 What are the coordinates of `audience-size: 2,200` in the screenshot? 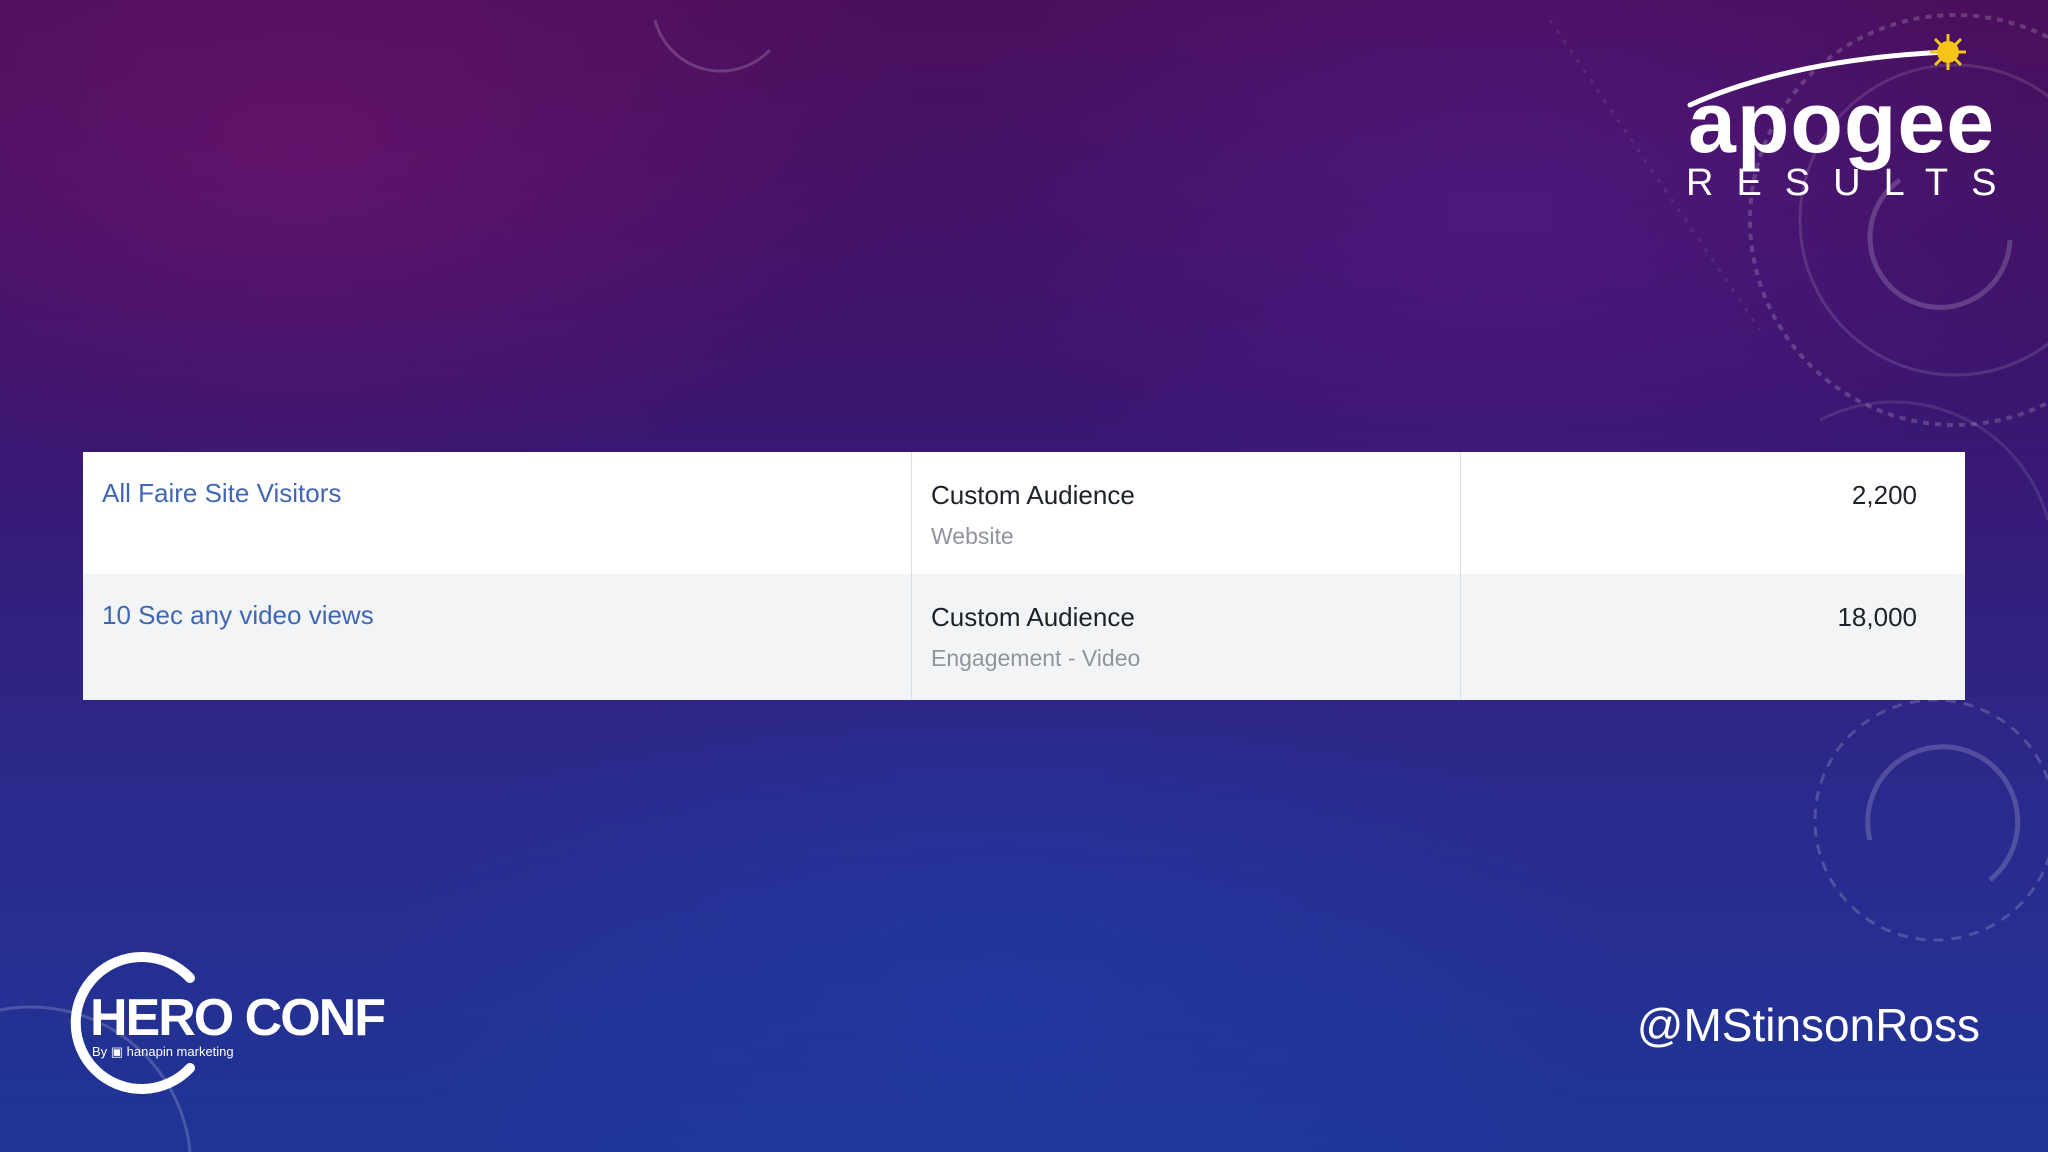 It's located at (1884, 495).